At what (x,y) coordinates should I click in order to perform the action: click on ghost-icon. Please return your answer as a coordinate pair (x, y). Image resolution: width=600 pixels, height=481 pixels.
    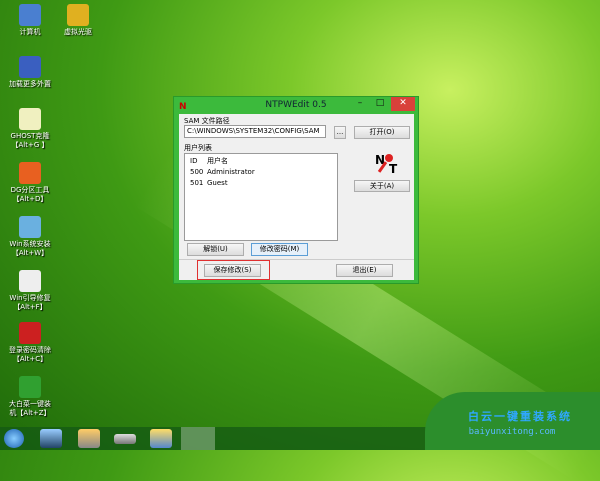
    Looking at the image, I should click on (30, 119).